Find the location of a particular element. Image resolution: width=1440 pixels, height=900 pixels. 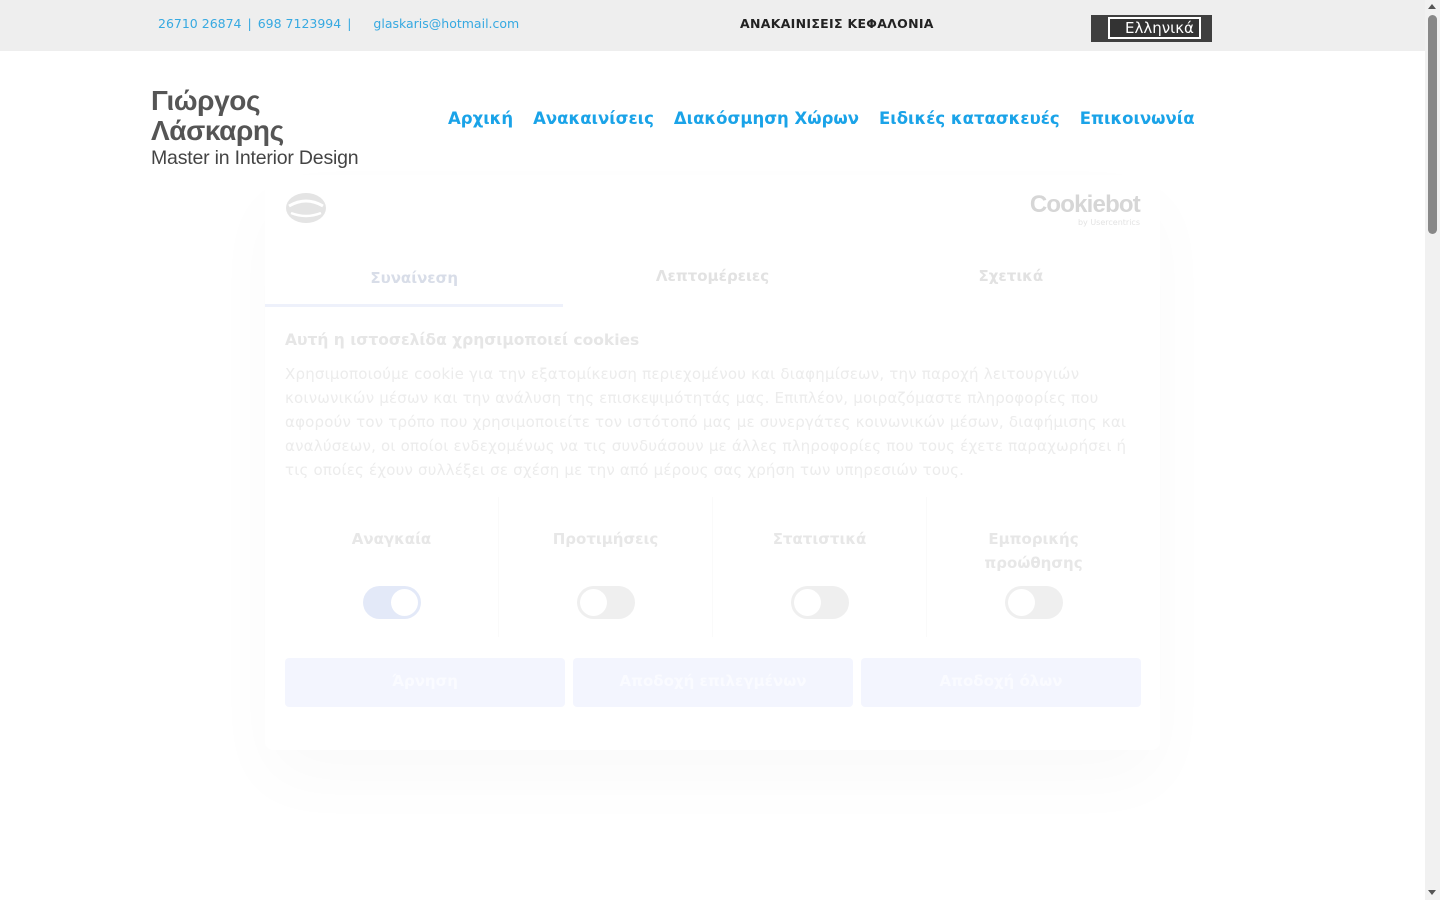

logo-name: Γιώργος Λάσκαρης is located at coordinates (217, 115).